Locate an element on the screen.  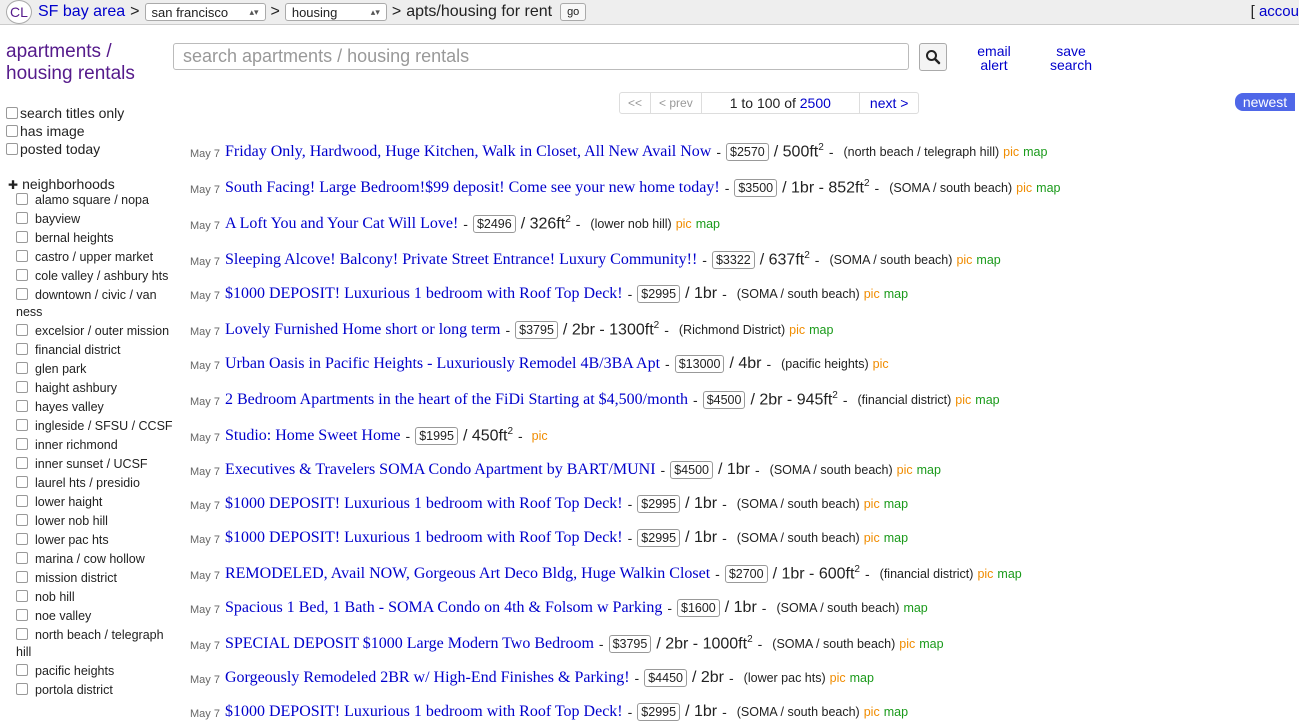
listing-title-link: Lovely Furnished Home short or long term is located at coordinates (363, 330).